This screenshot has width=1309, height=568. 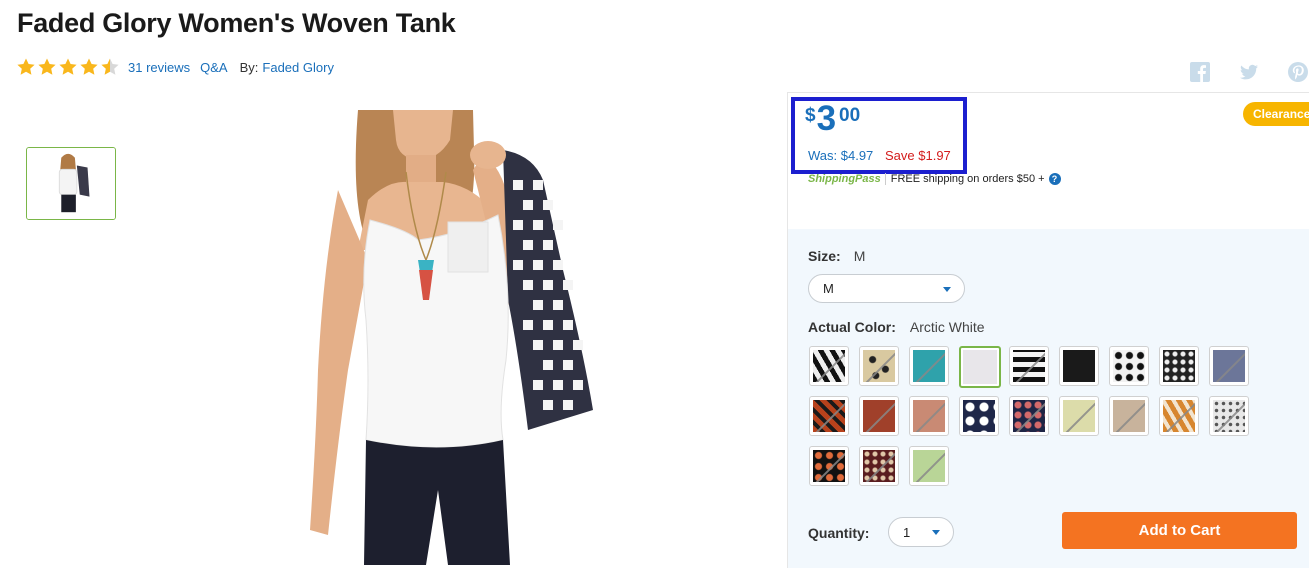 What do you see at coordinates (847, 179) in the screenshot?
I see `shippingpass-logo: ShippingPass` at bounding box center [847, 179].